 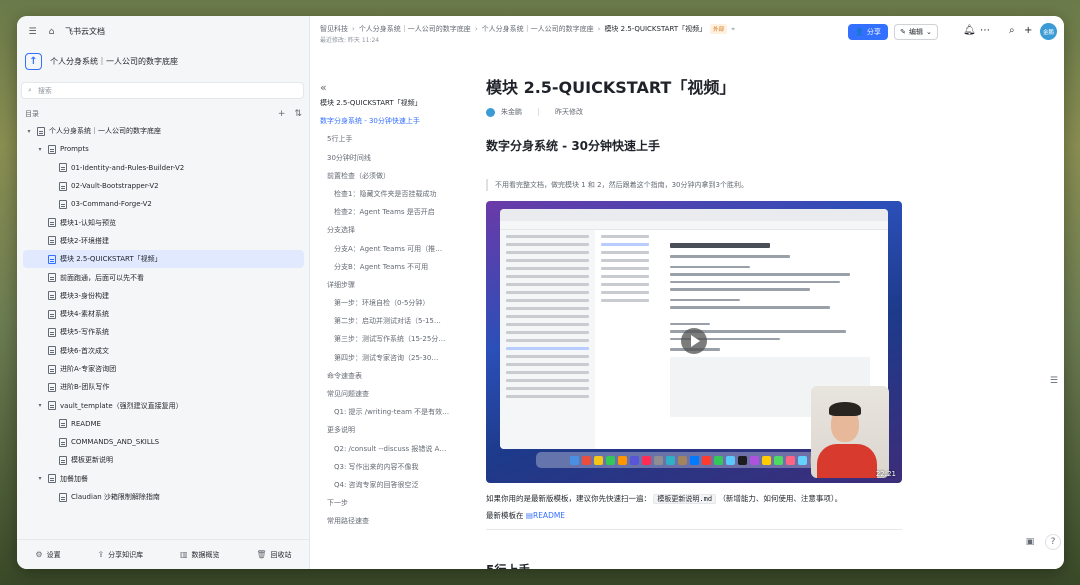 What do you see at coordinates (929, 32) in the screenshot?
I see `chevron-down-icon: ⌄` at bounding box center [929, 32].